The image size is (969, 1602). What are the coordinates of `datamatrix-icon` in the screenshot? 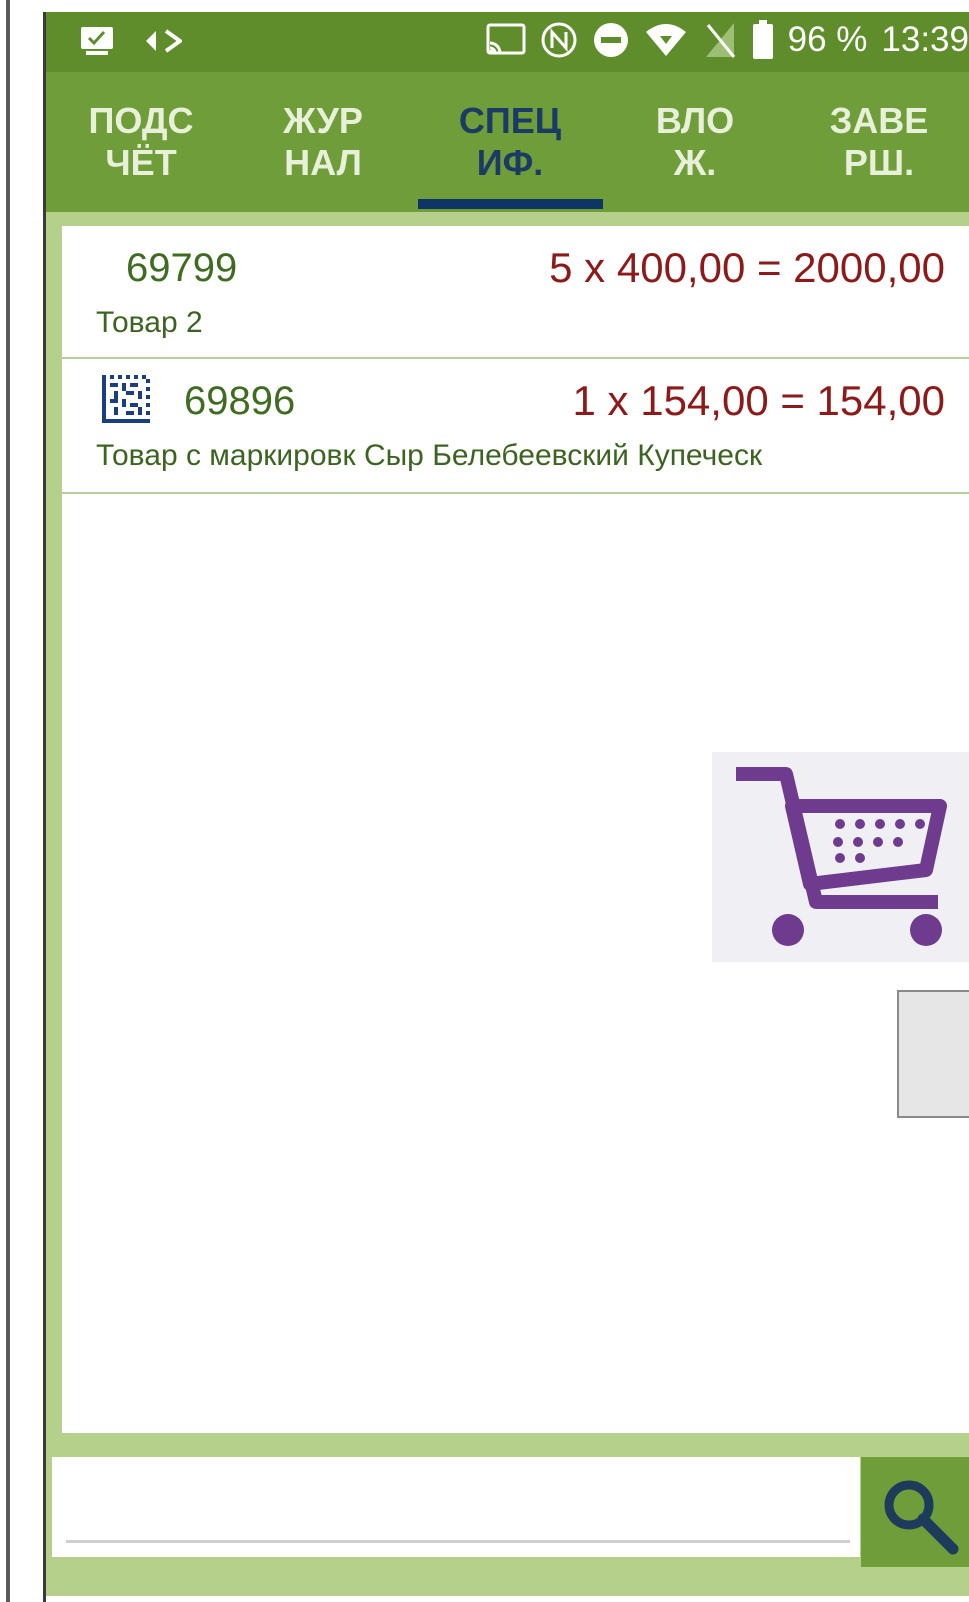 It's located at (126, 399).